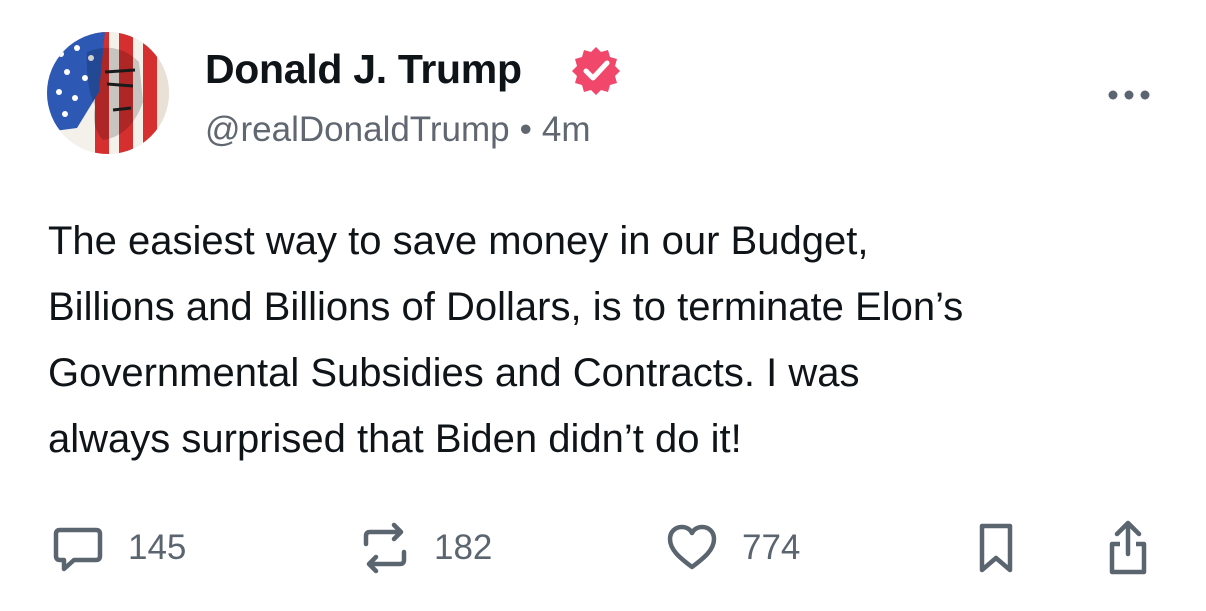 This screenshot has height=611, width=1206. I want to click on share-upload-icon, so click(1128, 547).